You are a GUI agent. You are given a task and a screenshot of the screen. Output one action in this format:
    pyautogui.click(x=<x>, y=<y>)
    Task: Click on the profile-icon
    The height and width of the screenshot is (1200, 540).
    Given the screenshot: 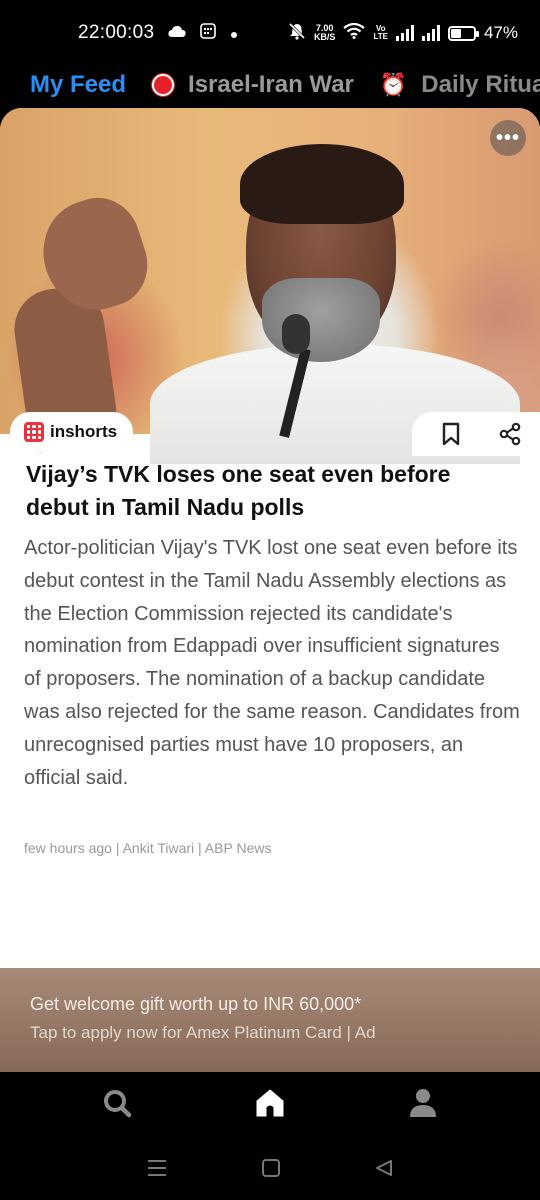 What is the action you would take?
    pyautogui.click(x=423, y=1105)
    